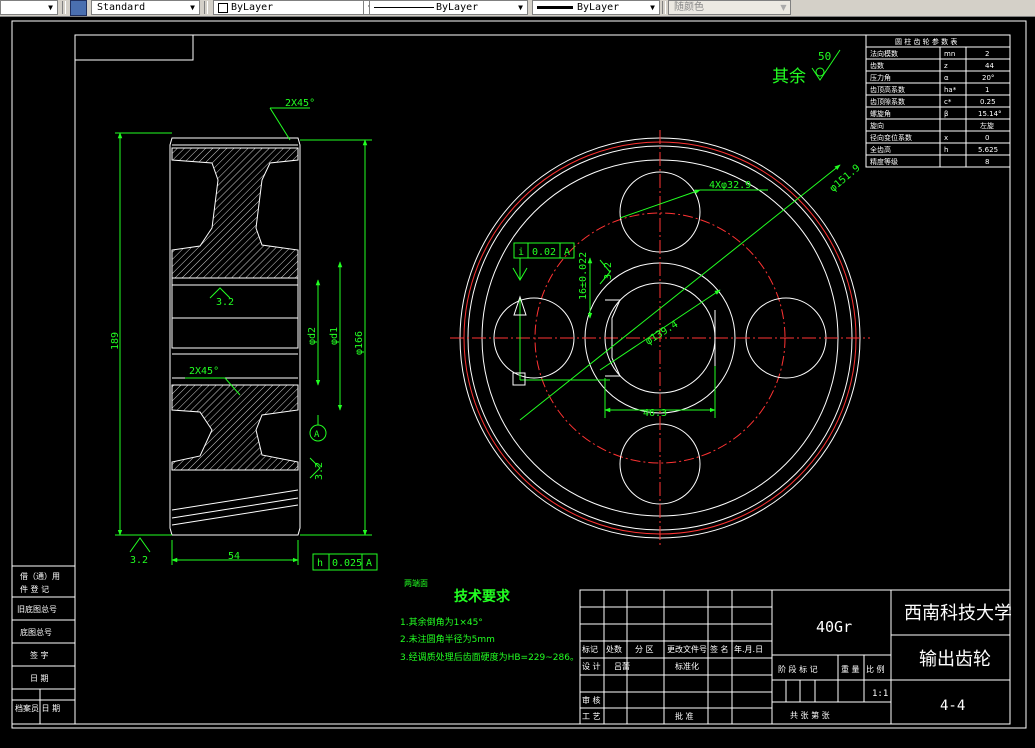 Image resolution: width=1035 pixels, height=748 pixels. Describe the element at coordinates (404, 7) in the screenshot. I see `linetype-sample` at that location.